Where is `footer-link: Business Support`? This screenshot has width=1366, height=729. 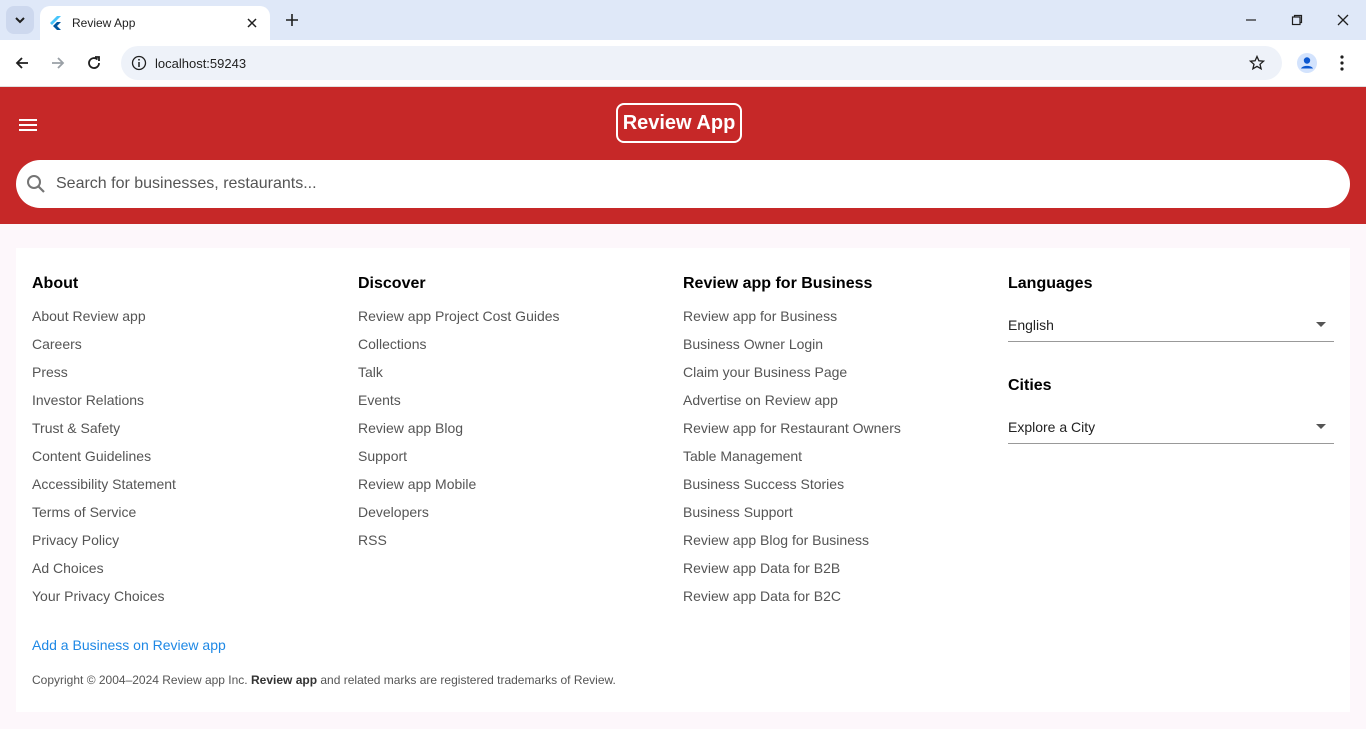 footer-link: Business Support is located at coordinates (792, 518).